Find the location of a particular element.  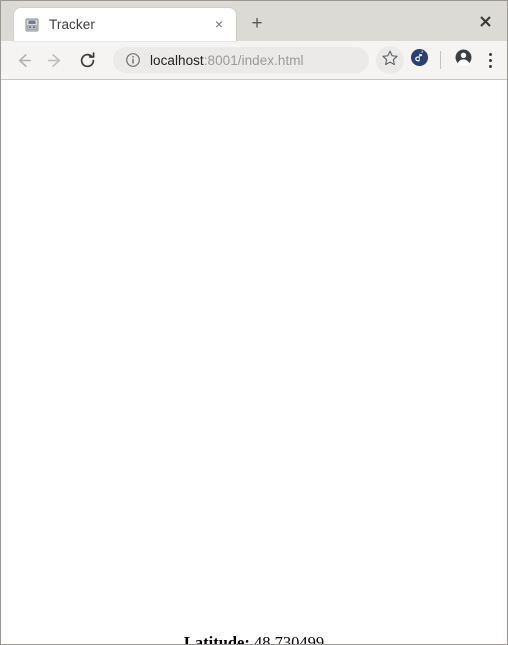

browser-toolbar: localhost:8001/index.html is located at coordinates (254, 60).